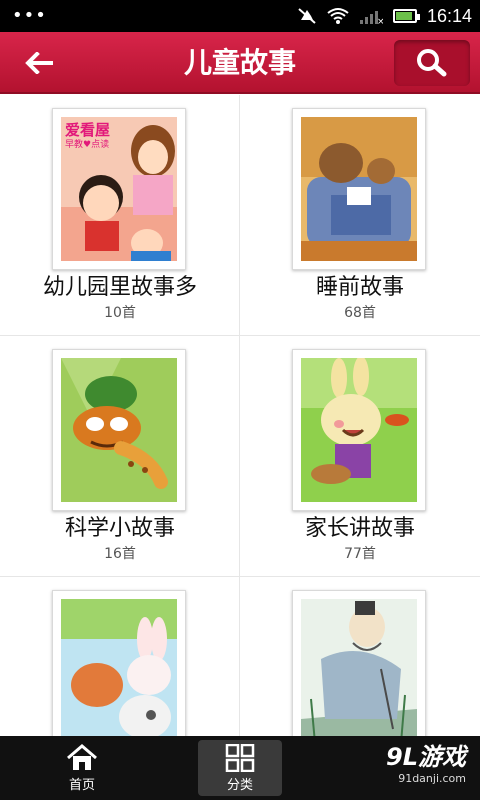 The height and width of the screenshot is (800, 480). I want to click on mute-icon, so click(307, 16).